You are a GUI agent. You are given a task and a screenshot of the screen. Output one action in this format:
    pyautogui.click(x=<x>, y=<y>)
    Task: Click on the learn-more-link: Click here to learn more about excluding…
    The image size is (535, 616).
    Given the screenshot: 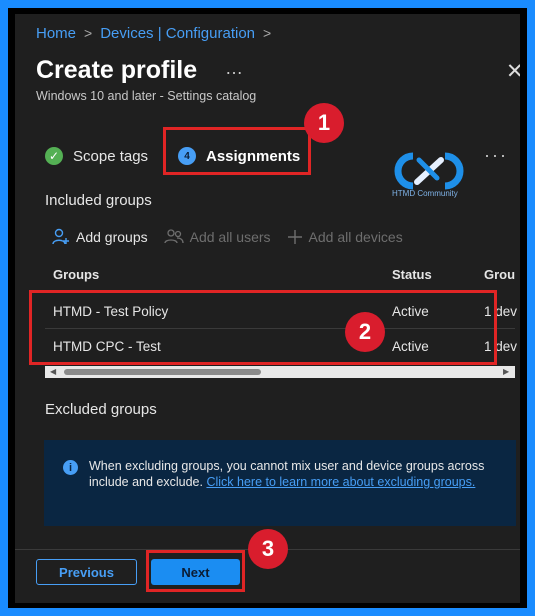 What is the action you would take?
    pyautogui.click(x=340, y=482)
    